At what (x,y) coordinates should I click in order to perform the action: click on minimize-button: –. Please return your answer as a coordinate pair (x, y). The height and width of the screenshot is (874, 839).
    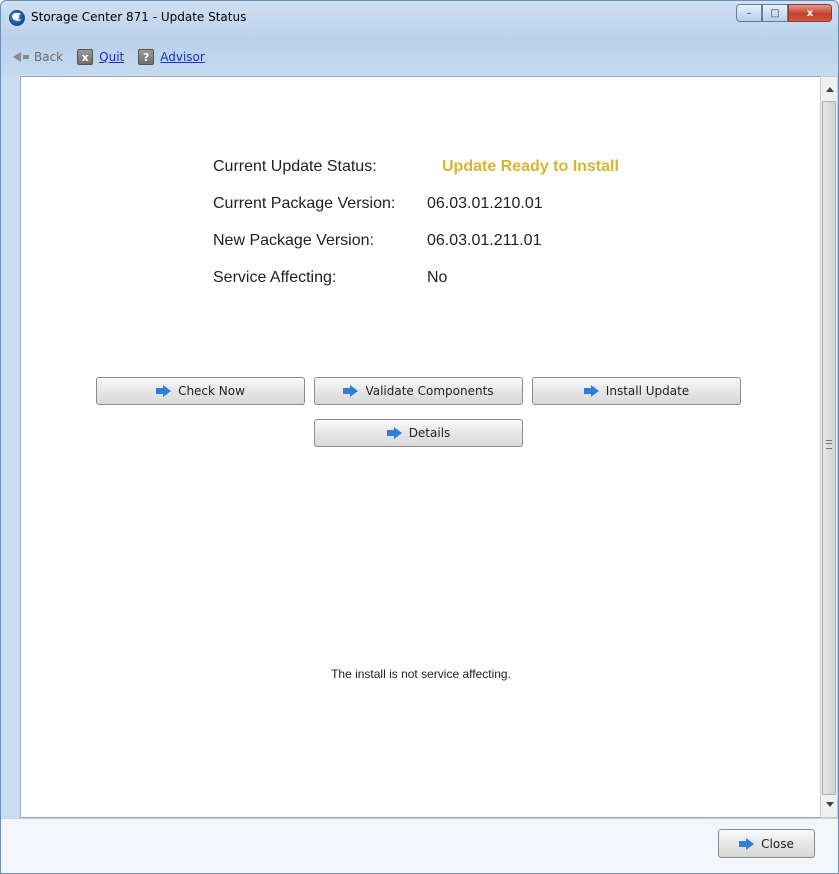
    Looking at the image, I should click on (749, 13).